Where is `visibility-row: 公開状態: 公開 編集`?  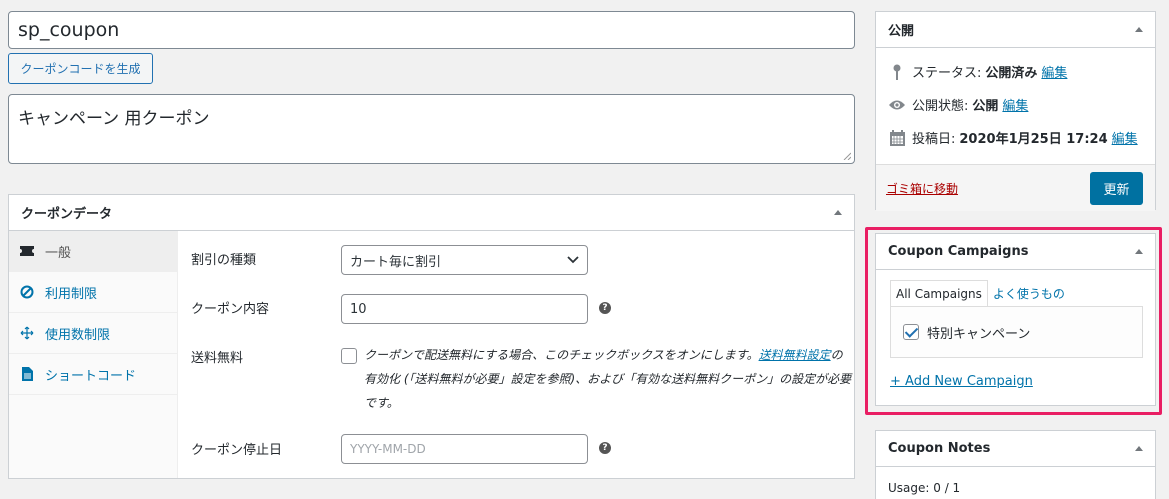 visibility-row: 公開状態: 公開 編集 is located at coordinates (1015, 104).